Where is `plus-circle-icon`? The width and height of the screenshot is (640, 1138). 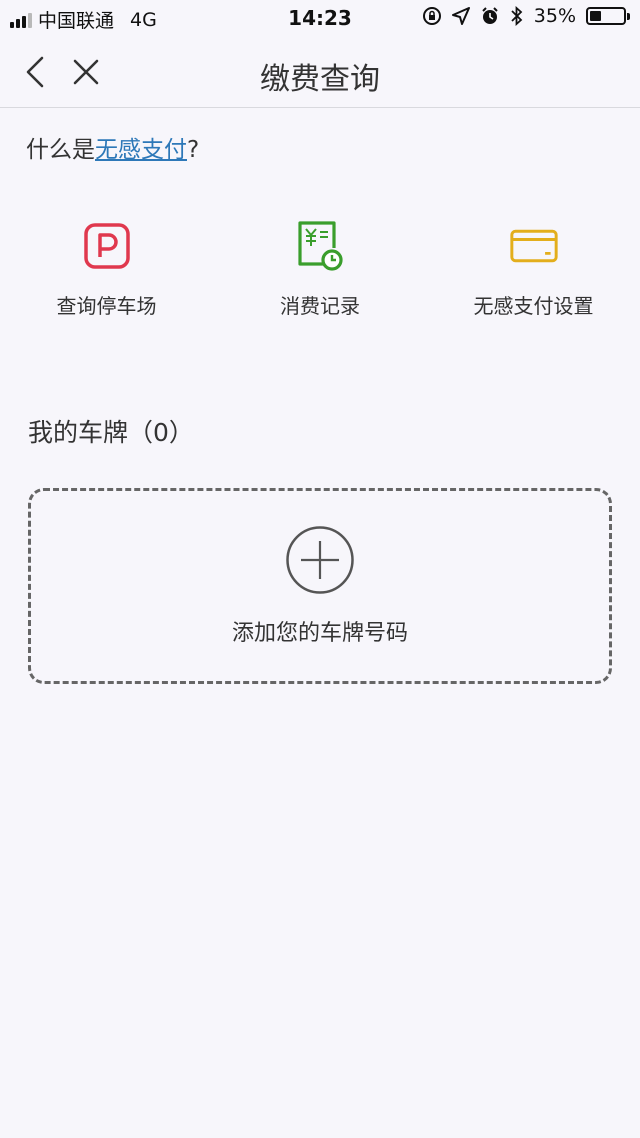 plus-circle-icon is located at coordinates (320, 560).